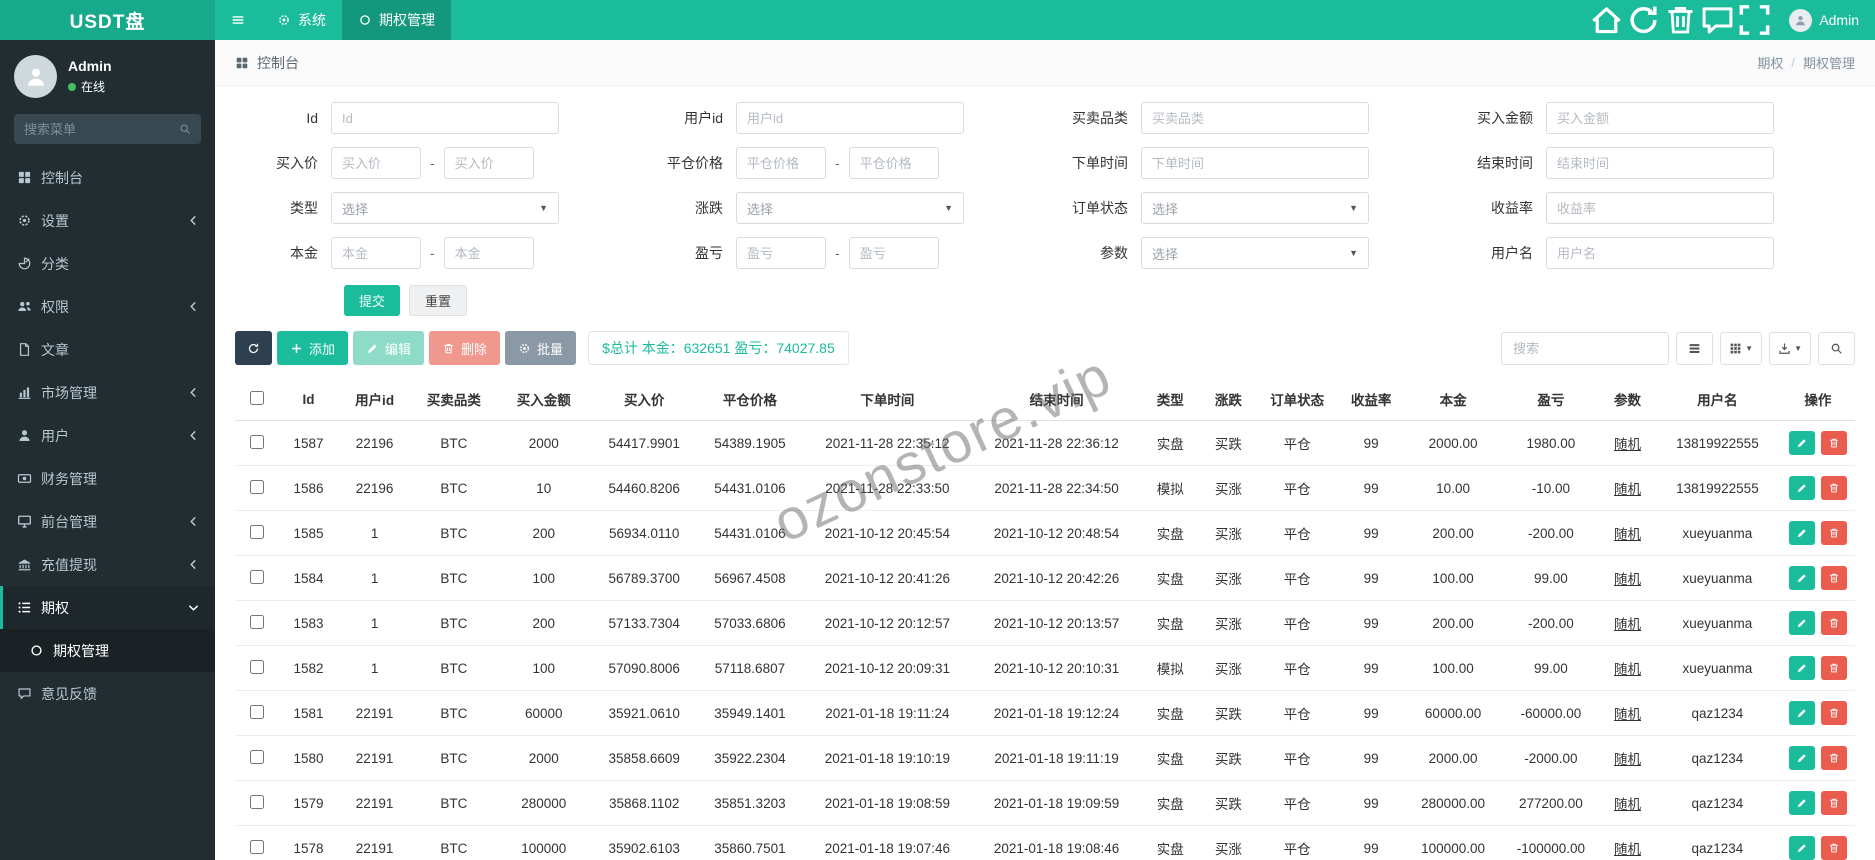  I want to click on id-filter-input, so click(445, 118).